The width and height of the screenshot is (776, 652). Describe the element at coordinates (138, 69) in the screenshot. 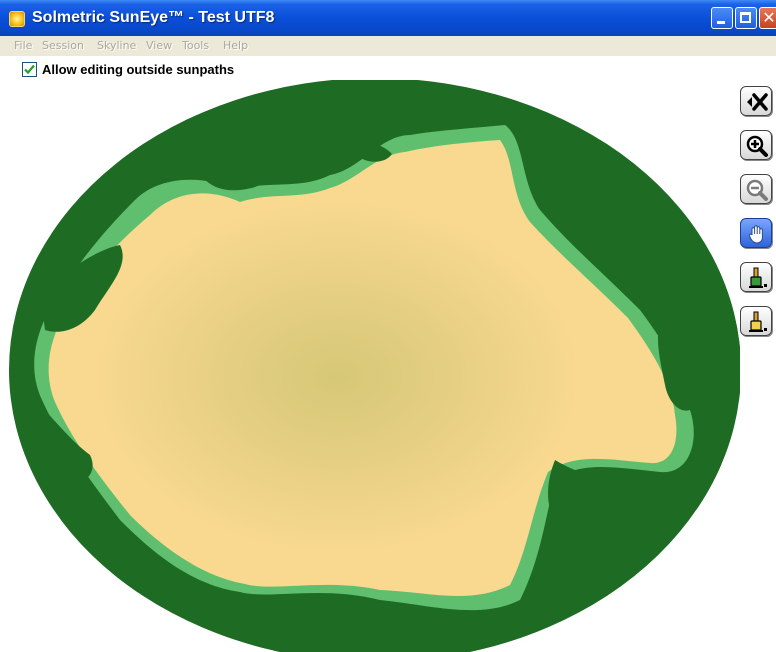

I see `allow-editing-label: Allow editing outside sunpaths` at that location.